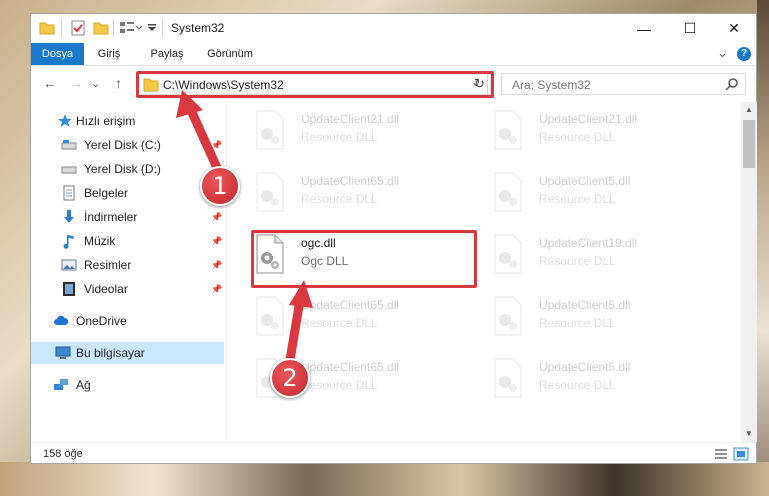  I want to click on step-callout-2: 2, so click(290, 378).